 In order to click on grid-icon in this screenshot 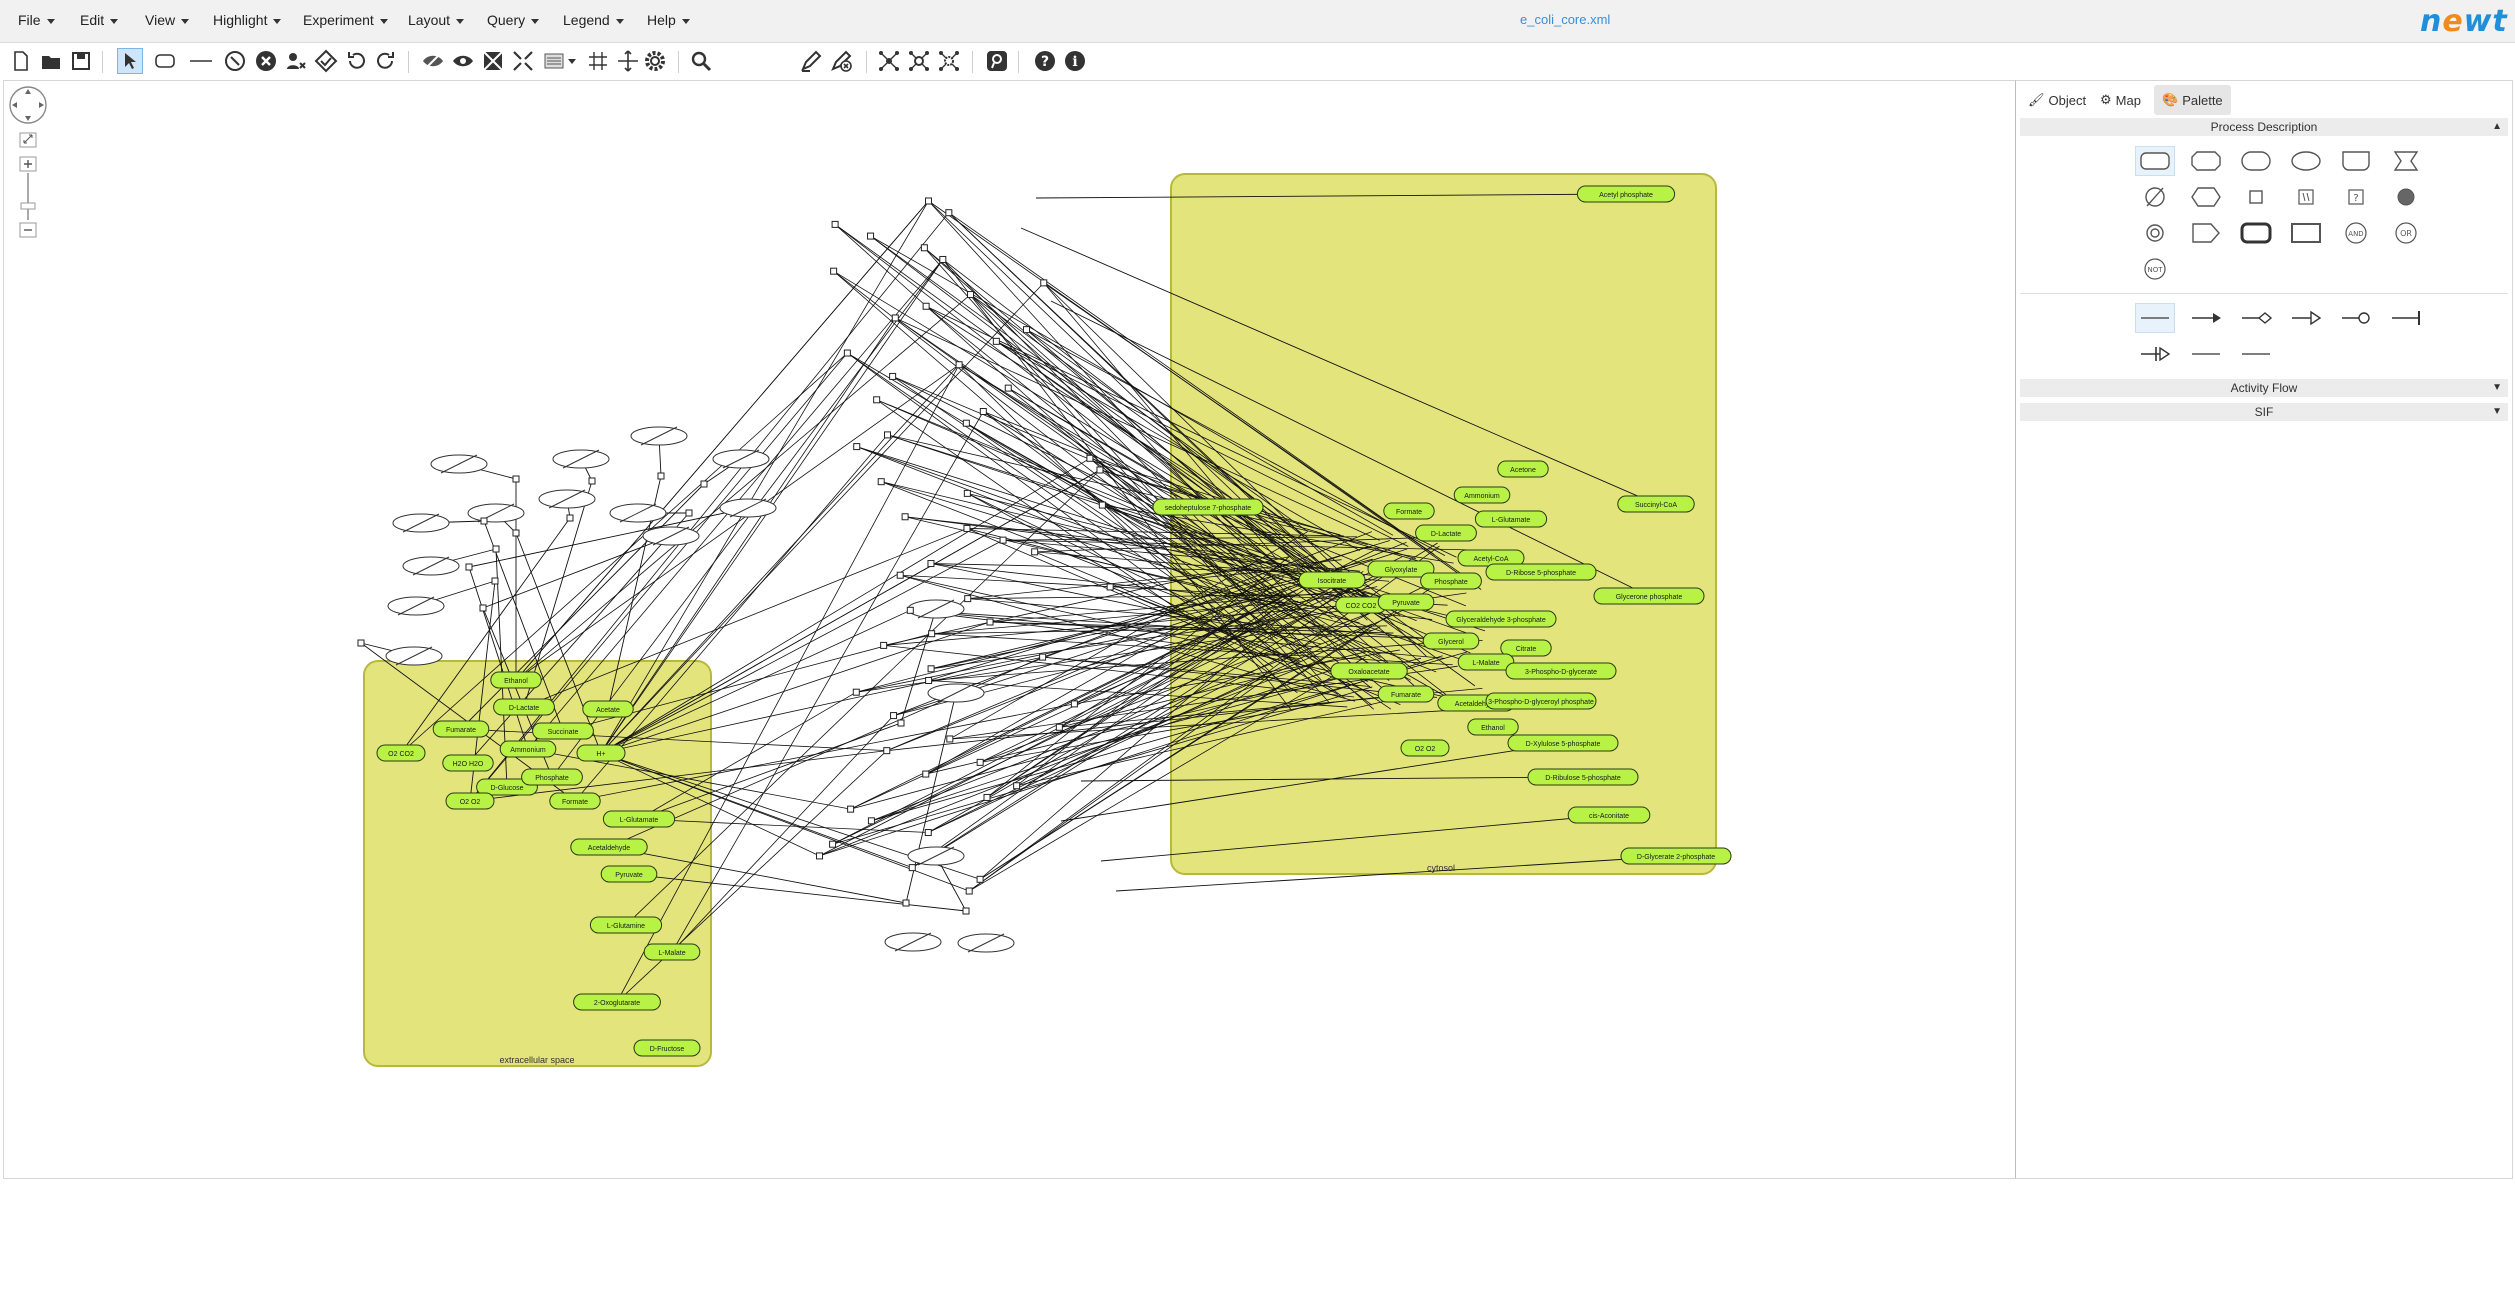, I will do `click(598, 61)`.